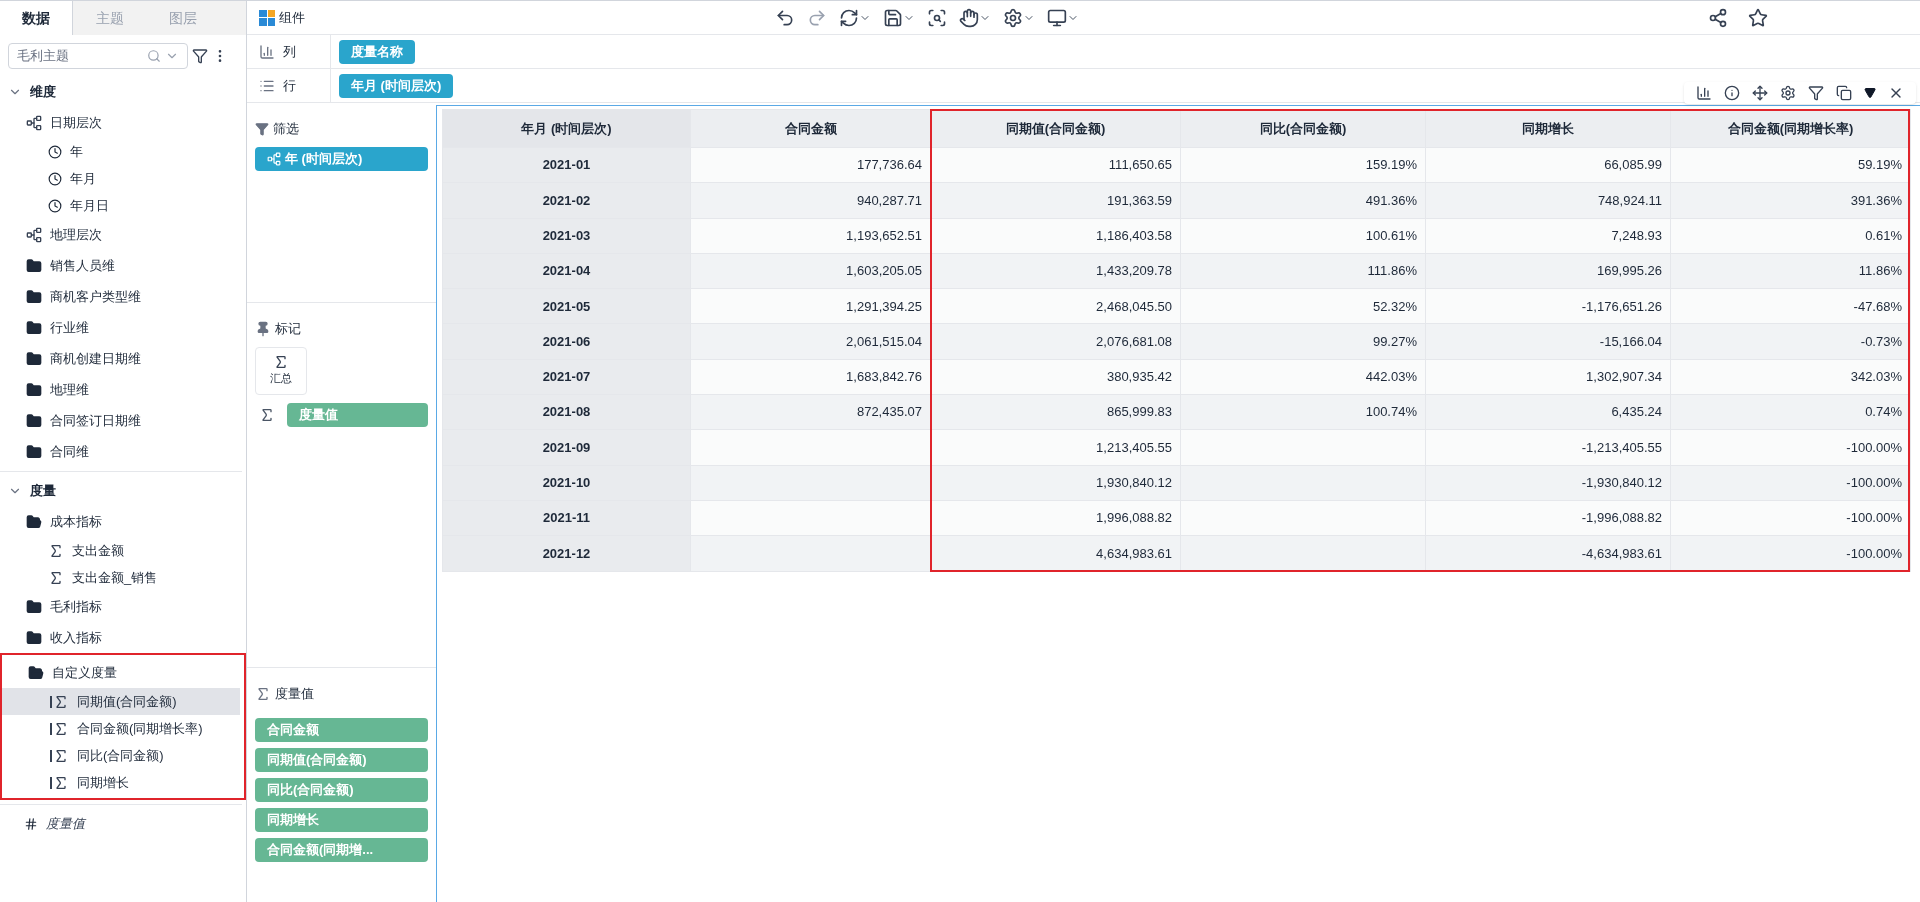 Image resolution: width=1920 pixels, height=902 pixels. I want to click on tree-item: 毛利指标, so click(76, 606).